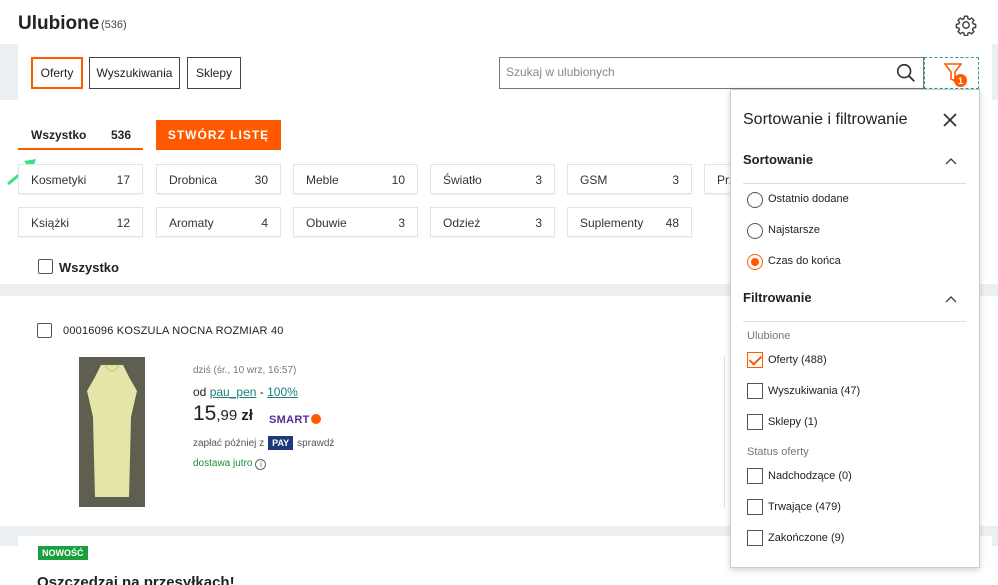  What do you see at coordinates (629, 179) in the screenshot?
I see `category-gsm: GSM 3` at bounding box center [629, 179].